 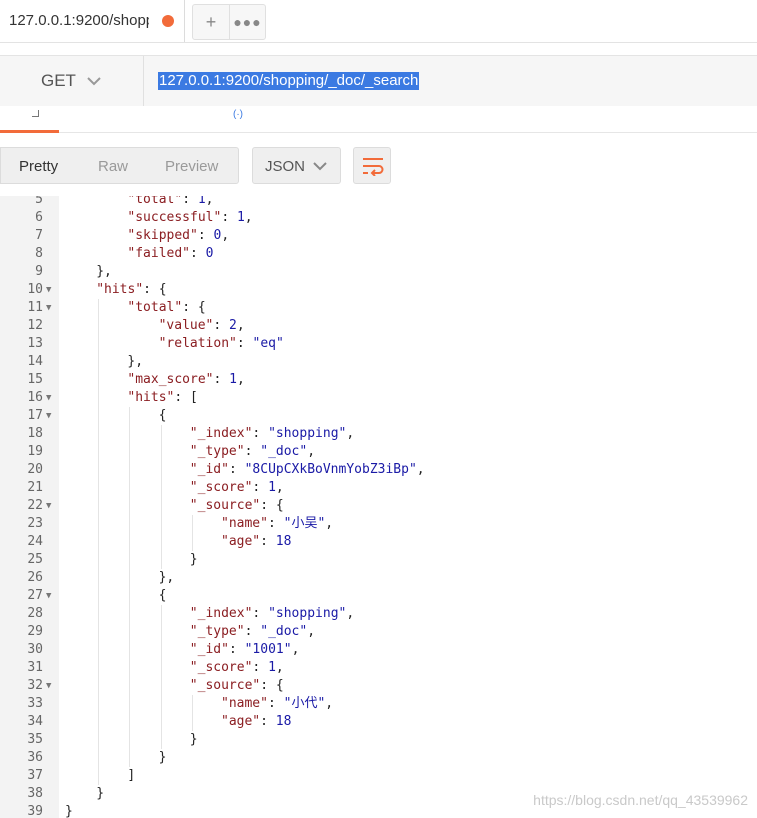 What do you see at coordinates (225, 685) in the screenshot?
I see `json-key: "_source"` at bounding box center [225, 685].